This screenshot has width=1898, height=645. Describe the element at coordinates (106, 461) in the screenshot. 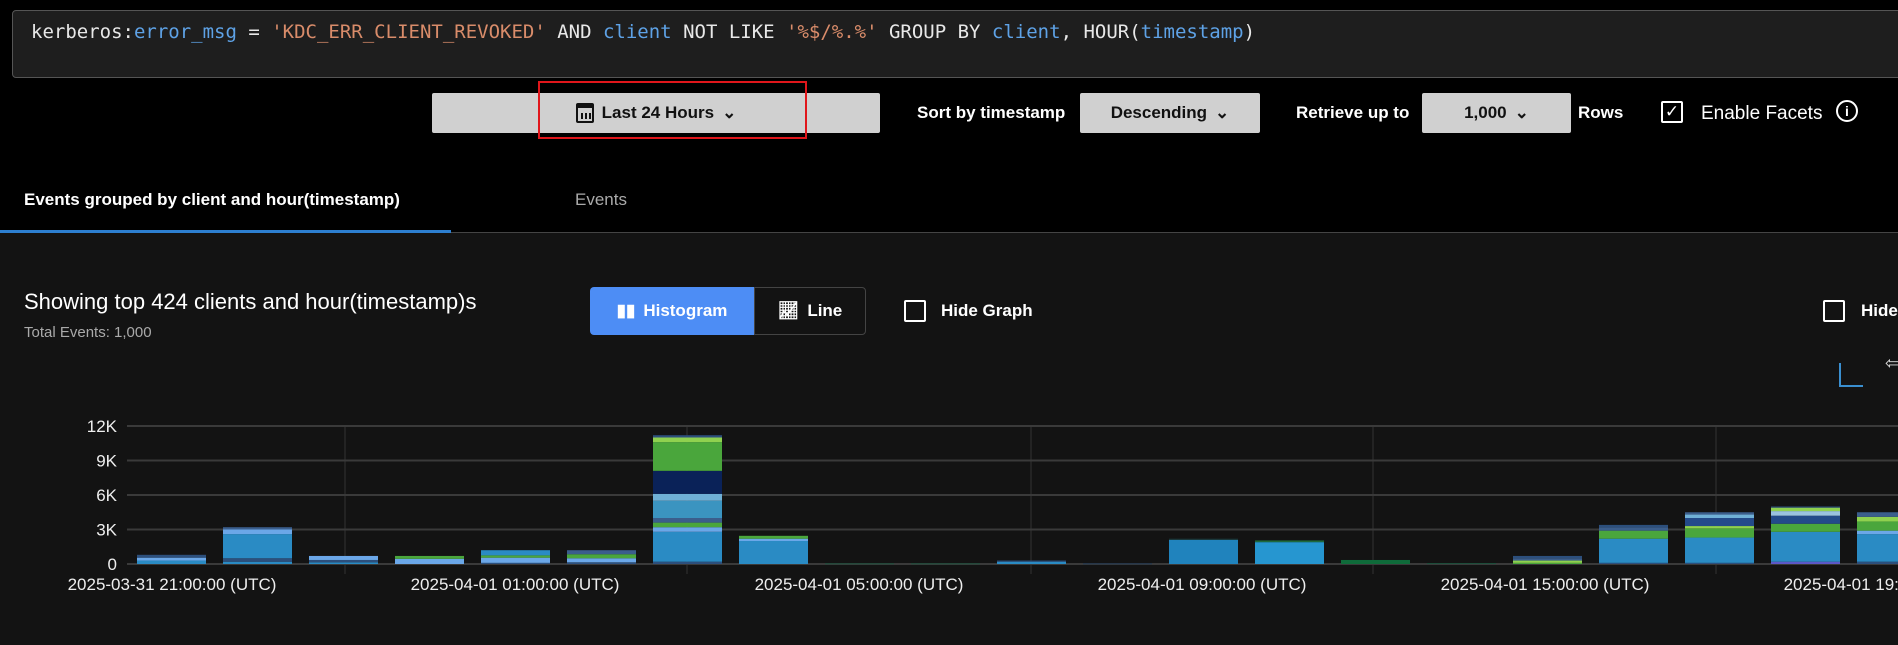

I see `y-tick-label: 9K` at that location.